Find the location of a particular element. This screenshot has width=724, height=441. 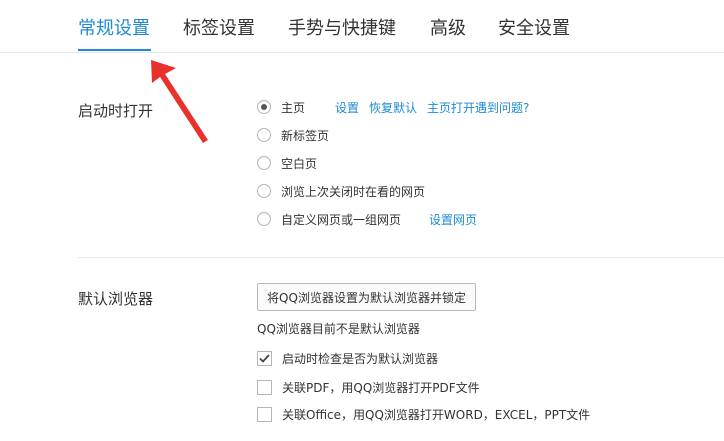

radio-last-session: 浏览上次关闭时在看的网页 is located at coordinates (341, 191).